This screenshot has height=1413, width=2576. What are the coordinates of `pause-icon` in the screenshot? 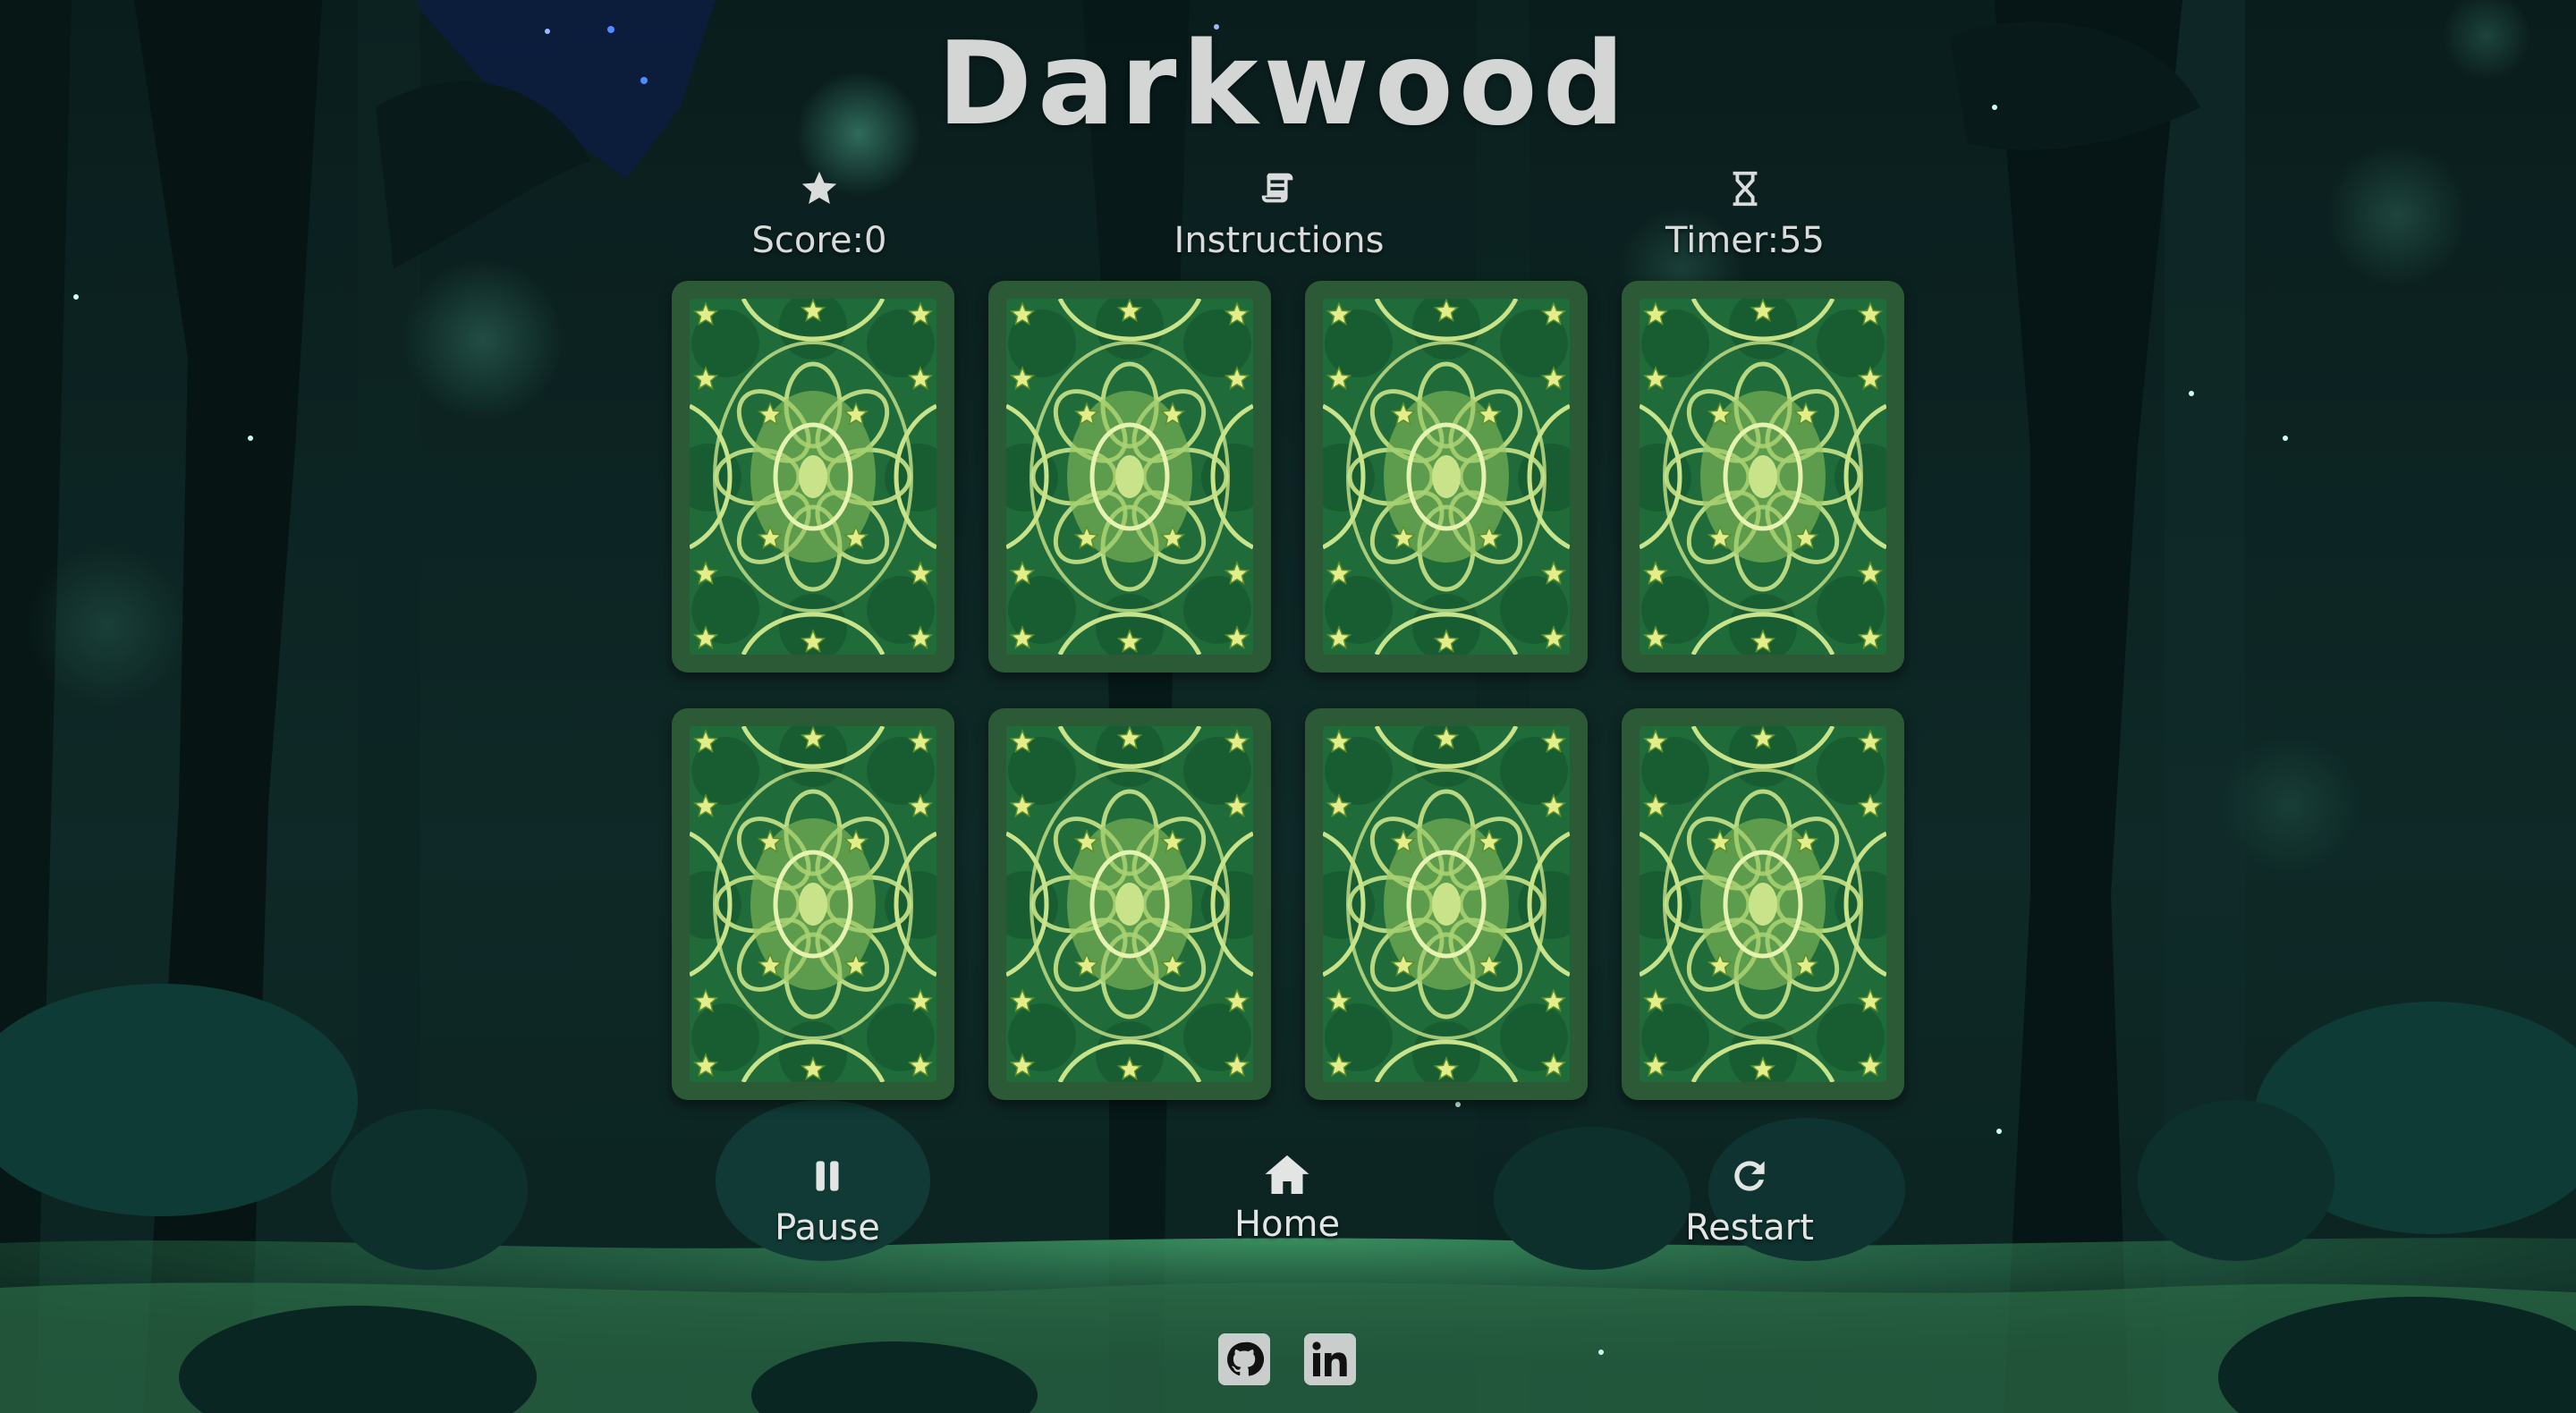 It's located at (827, 1178).